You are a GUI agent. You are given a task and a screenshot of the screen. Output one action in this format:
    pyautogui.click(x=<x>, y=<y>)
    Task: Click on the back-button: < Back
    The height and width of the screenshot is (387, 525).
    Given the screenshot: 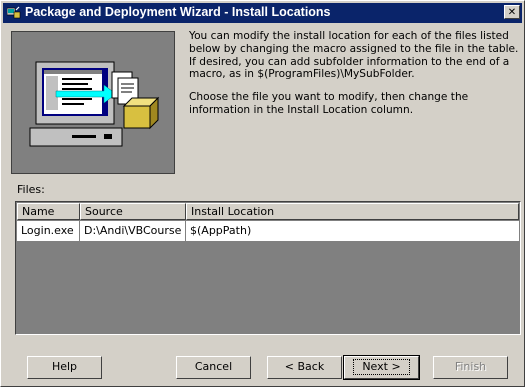 What is the action you would take?
    pyautogui.click(x=304, y=367)
    